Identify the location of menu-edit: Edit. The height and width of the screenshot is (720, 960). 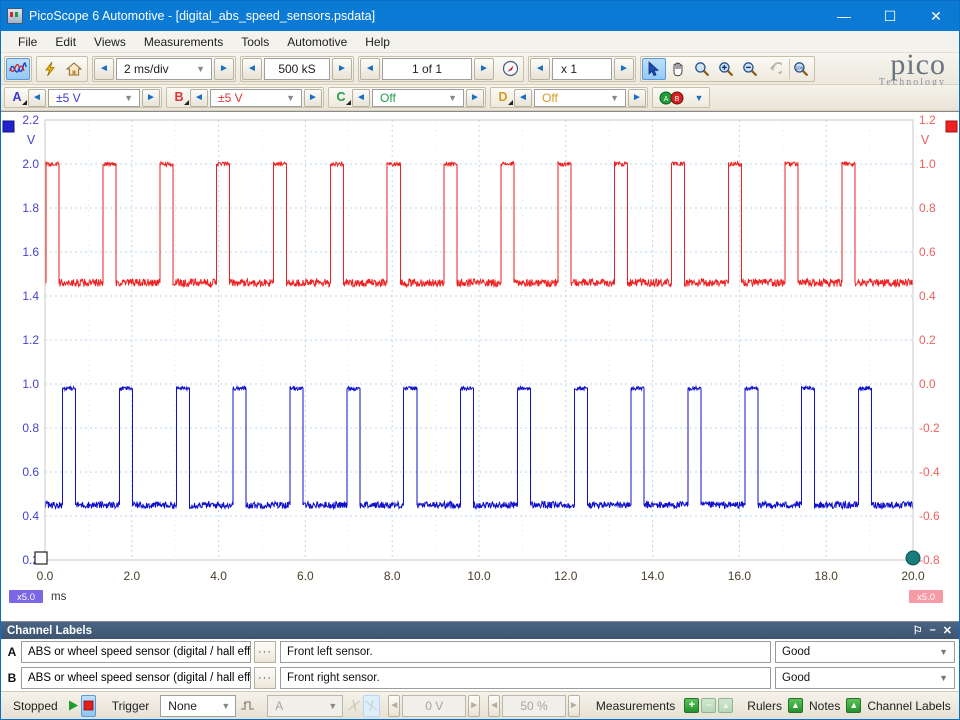
(65, 42).